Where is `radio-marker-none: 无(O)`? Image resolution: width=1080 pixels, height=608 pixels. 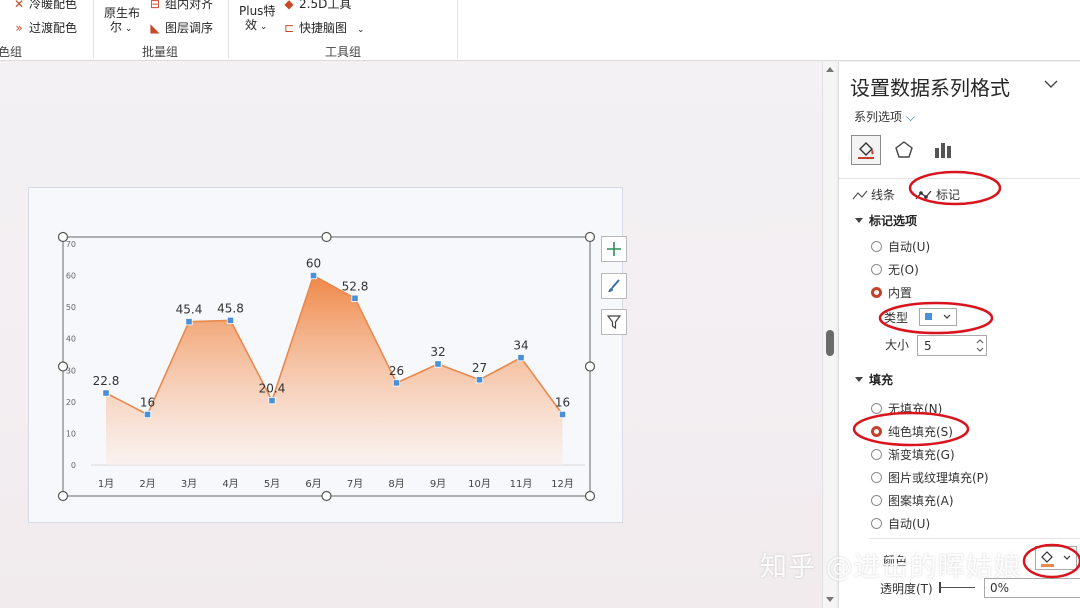 radio-marker-none: 无(O) is located at coordinates (895, 269).